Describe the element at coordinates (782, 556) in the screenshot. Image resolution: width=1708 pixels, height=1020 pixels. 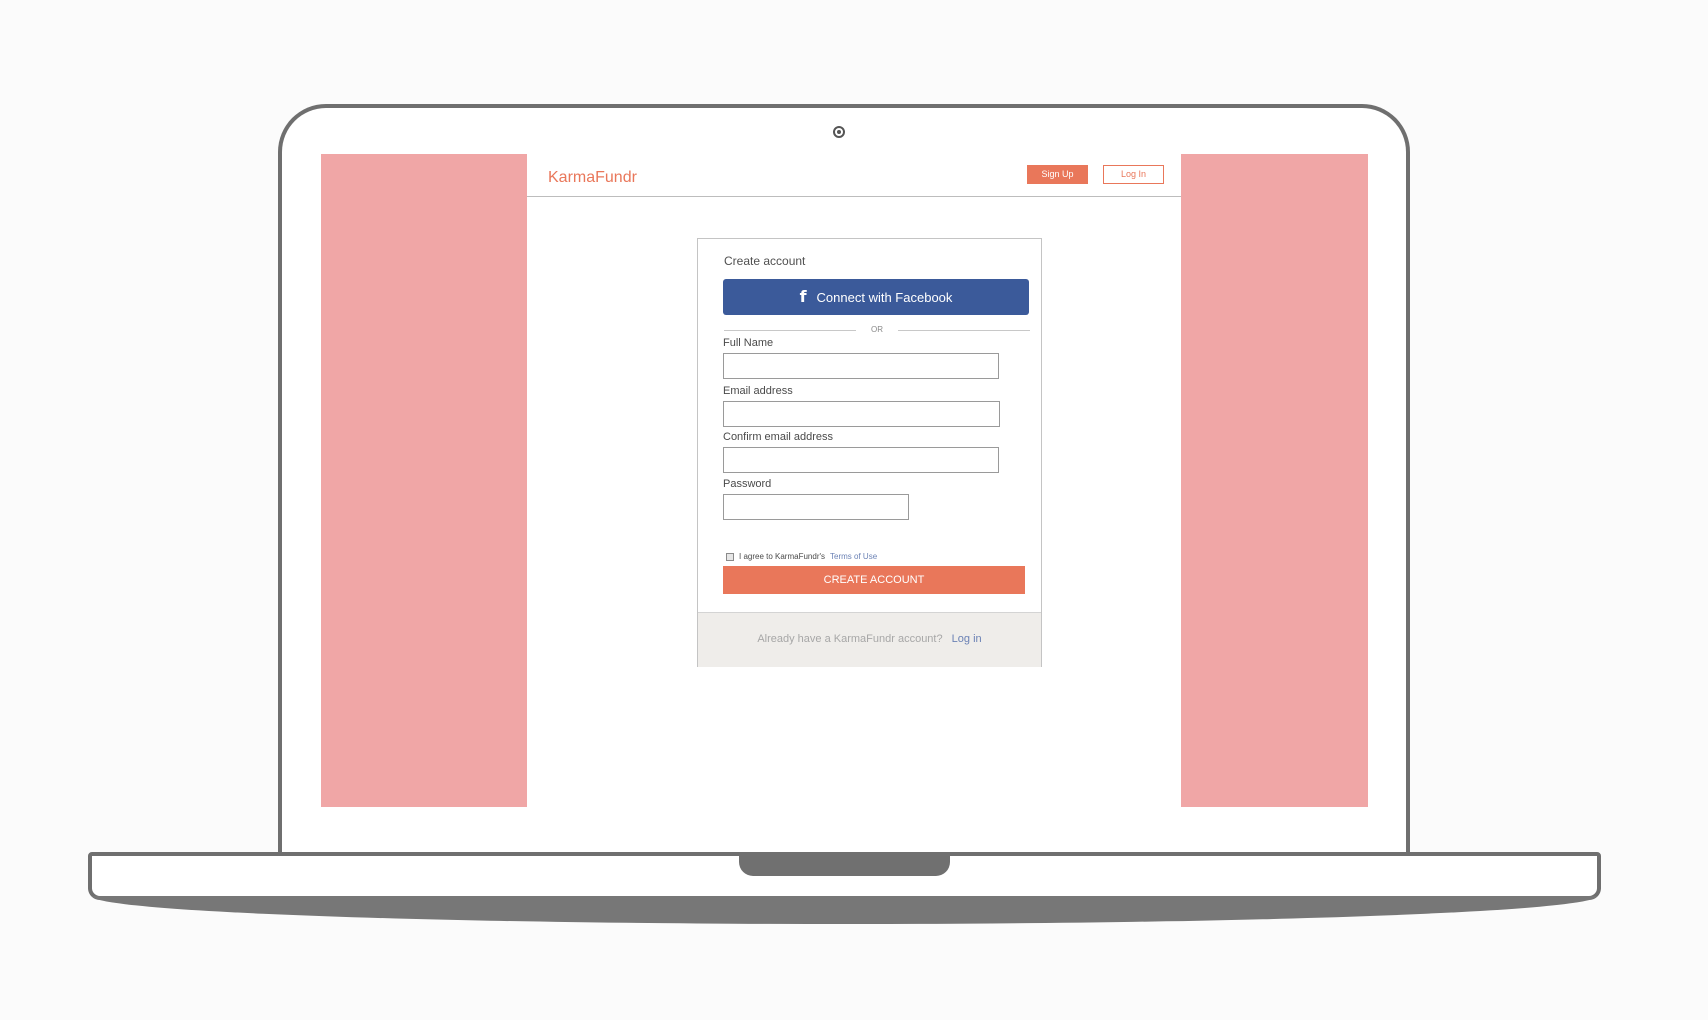
I see `agree-text: I agree to KarmaFundr's` at that location.